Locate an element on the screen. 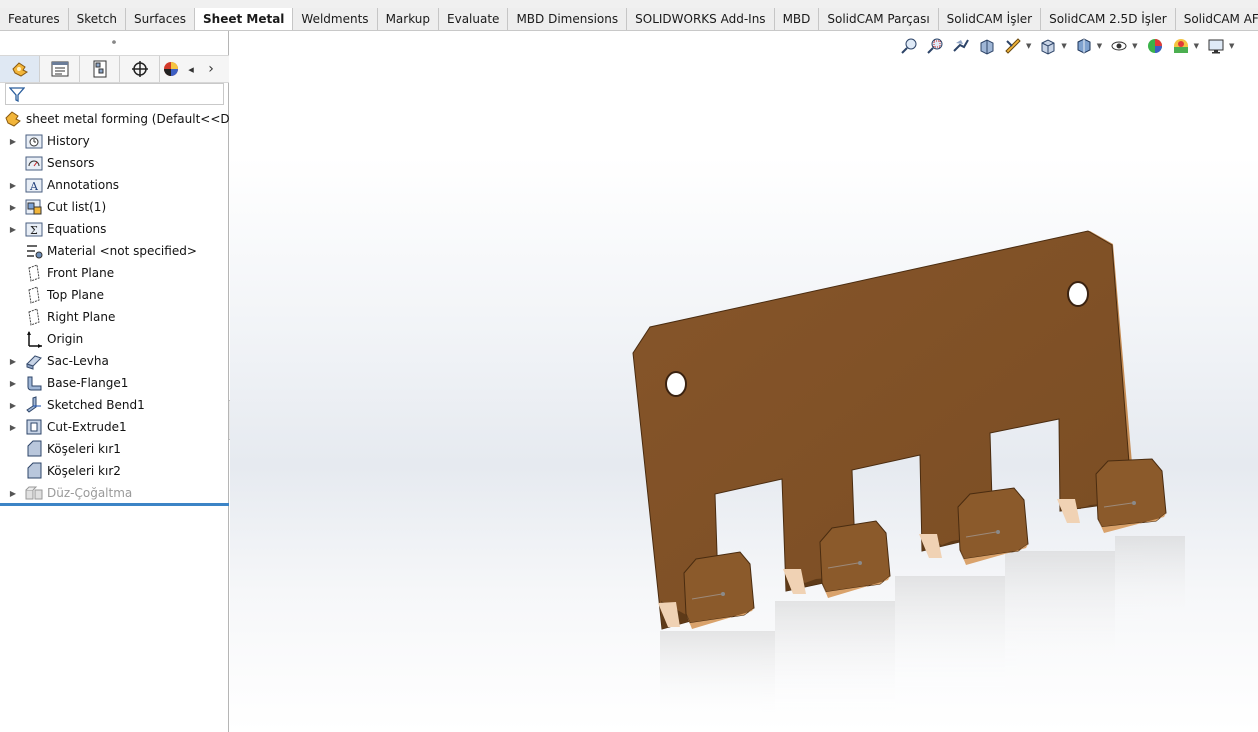 Image resolution: width=1258 pixels, height=732 pixels. tree-item-break-corner: Köşeleri kır2 is located at coordinates (114, 471).